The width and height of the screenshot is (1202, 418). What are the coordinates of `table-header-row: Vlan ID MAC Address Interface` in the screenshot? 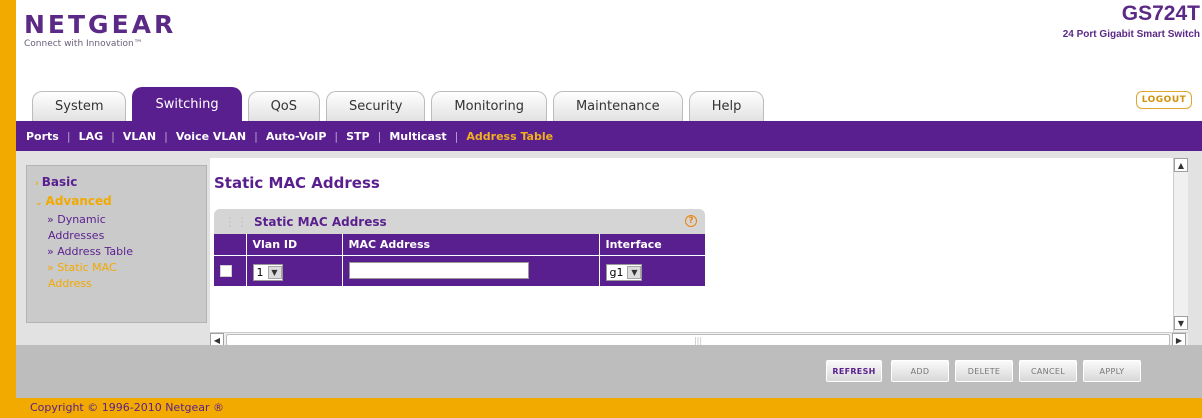 It's located at (459, 244).